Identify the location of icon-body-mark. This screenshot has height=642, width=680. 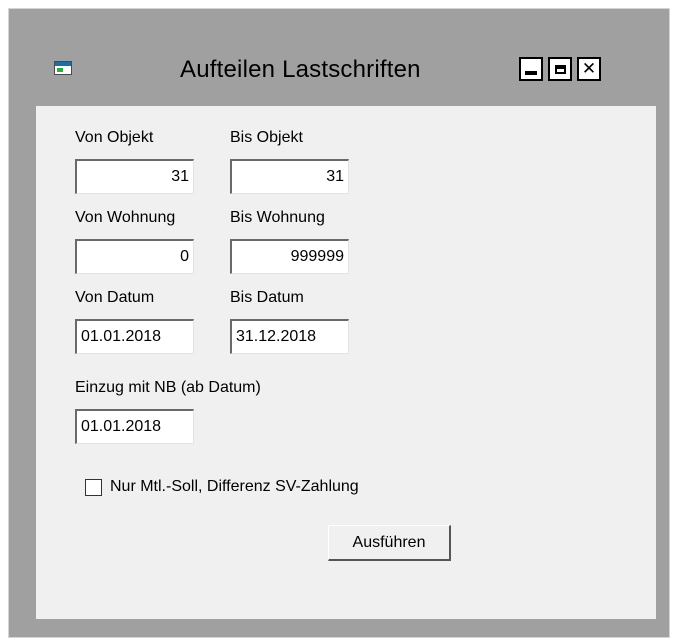
(60, 70).